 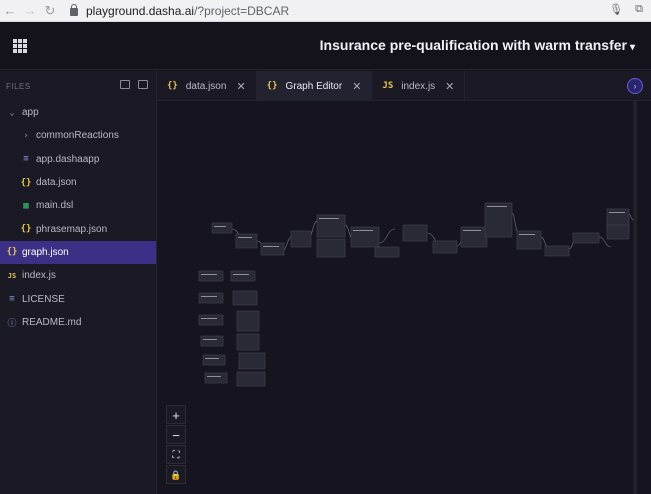 I want to click on zoom-out-button: −, so click(x=176, y=434).